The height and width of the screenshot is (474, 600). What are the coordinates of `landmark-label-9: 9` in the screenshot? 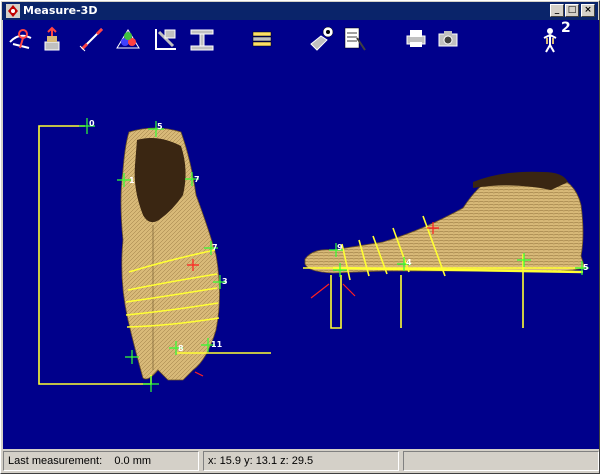 It's located at (340, 247).